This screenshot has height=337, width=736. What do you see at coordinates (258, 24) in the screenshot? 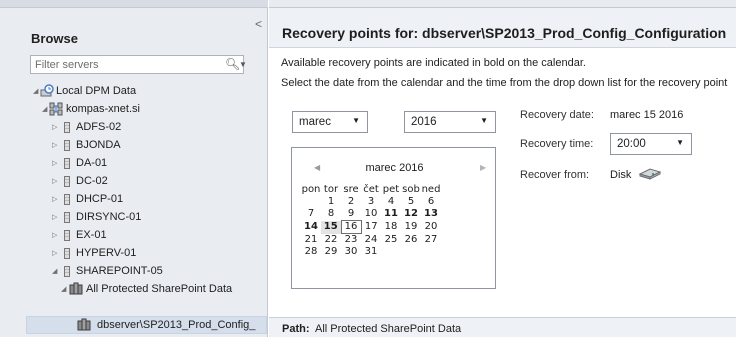
I see `collapse-pane-icon: <` at bounding box center [258, 24].